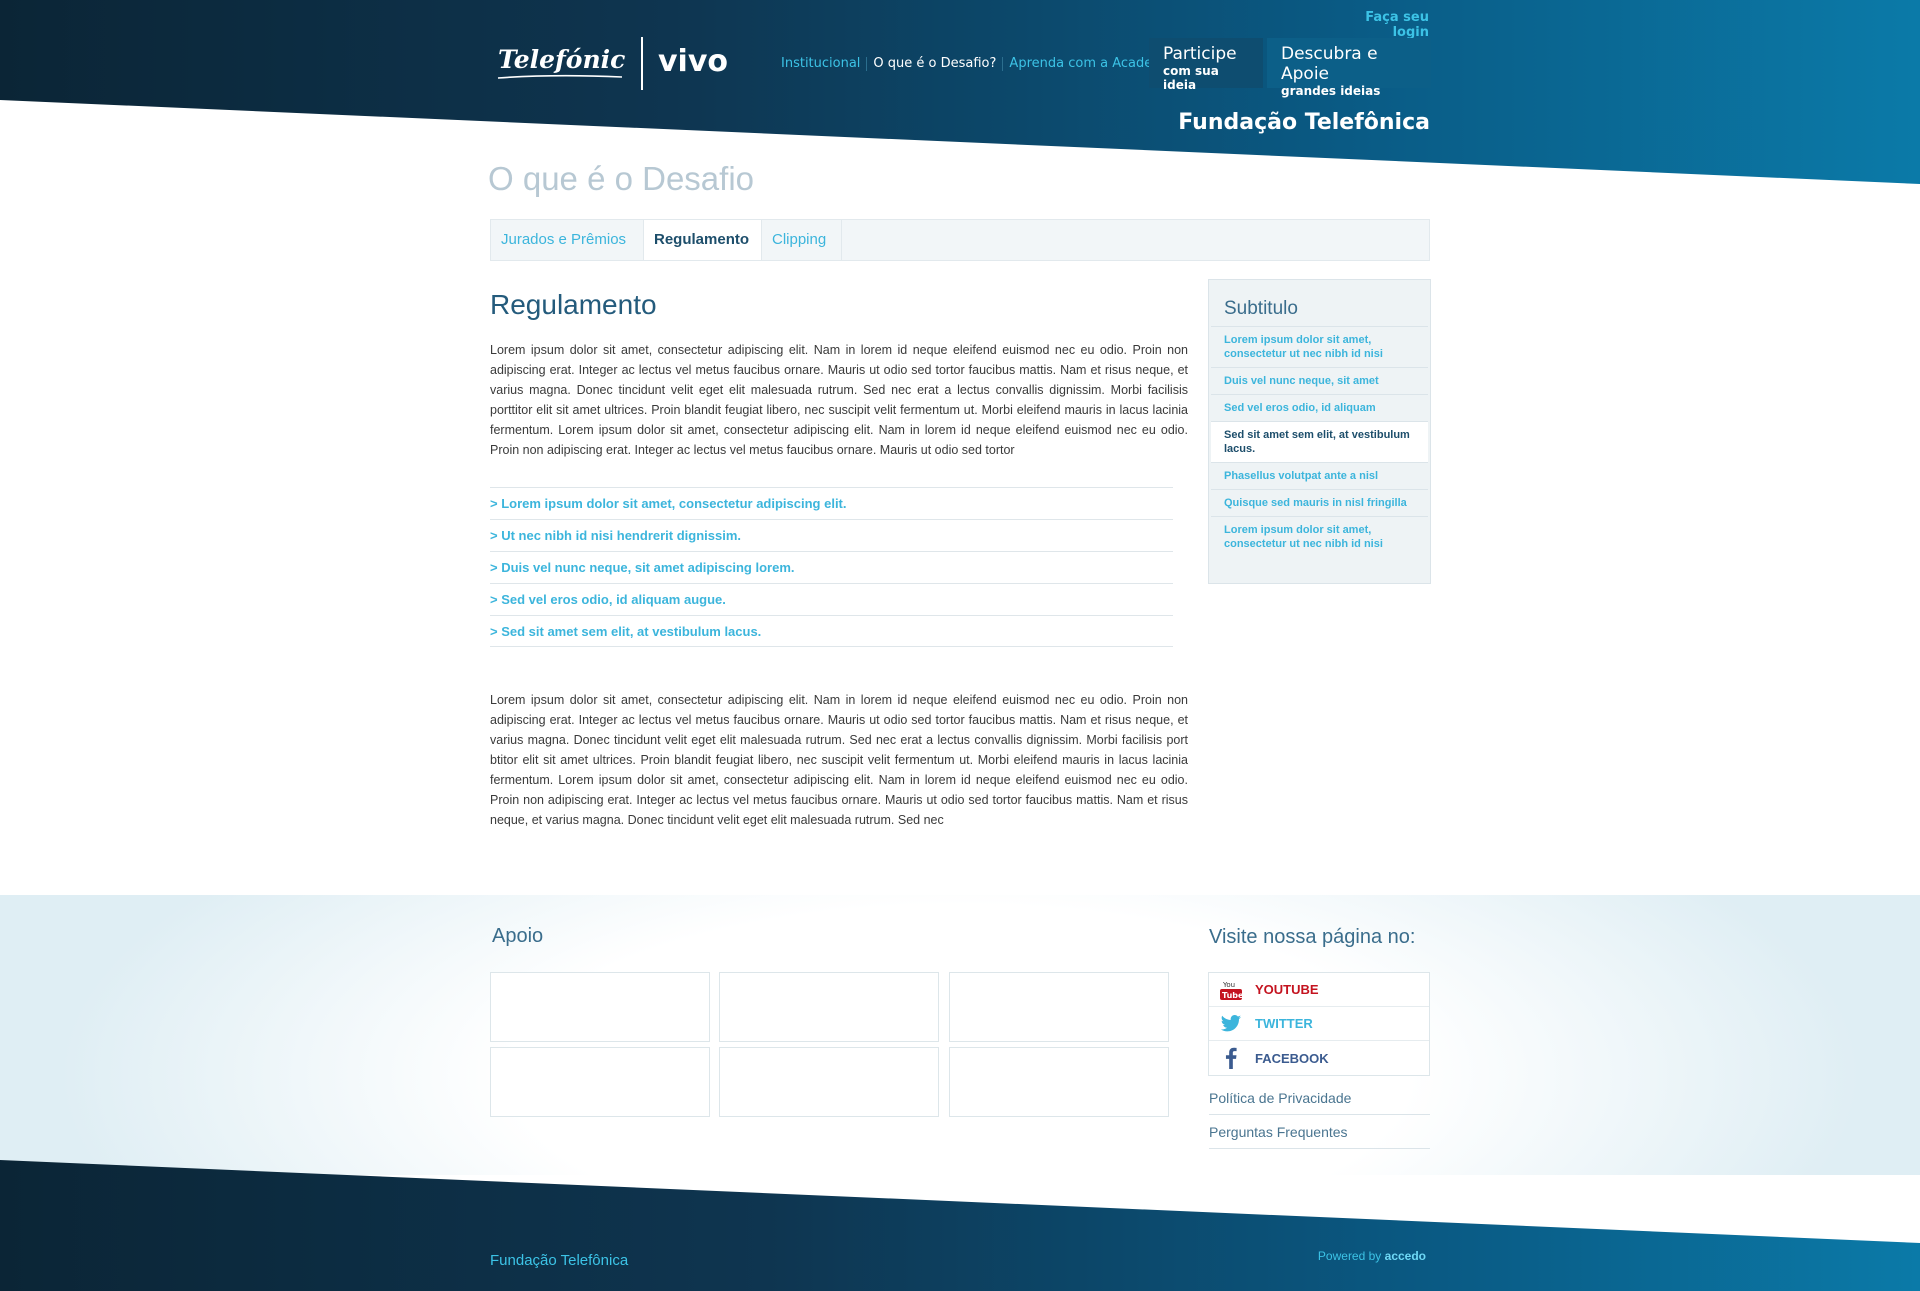 Image resolution: width=1920 pixels, height=1291 pixels. I want to click on youtube-link: You Tube YOUTUBE, so click(1319, 990).